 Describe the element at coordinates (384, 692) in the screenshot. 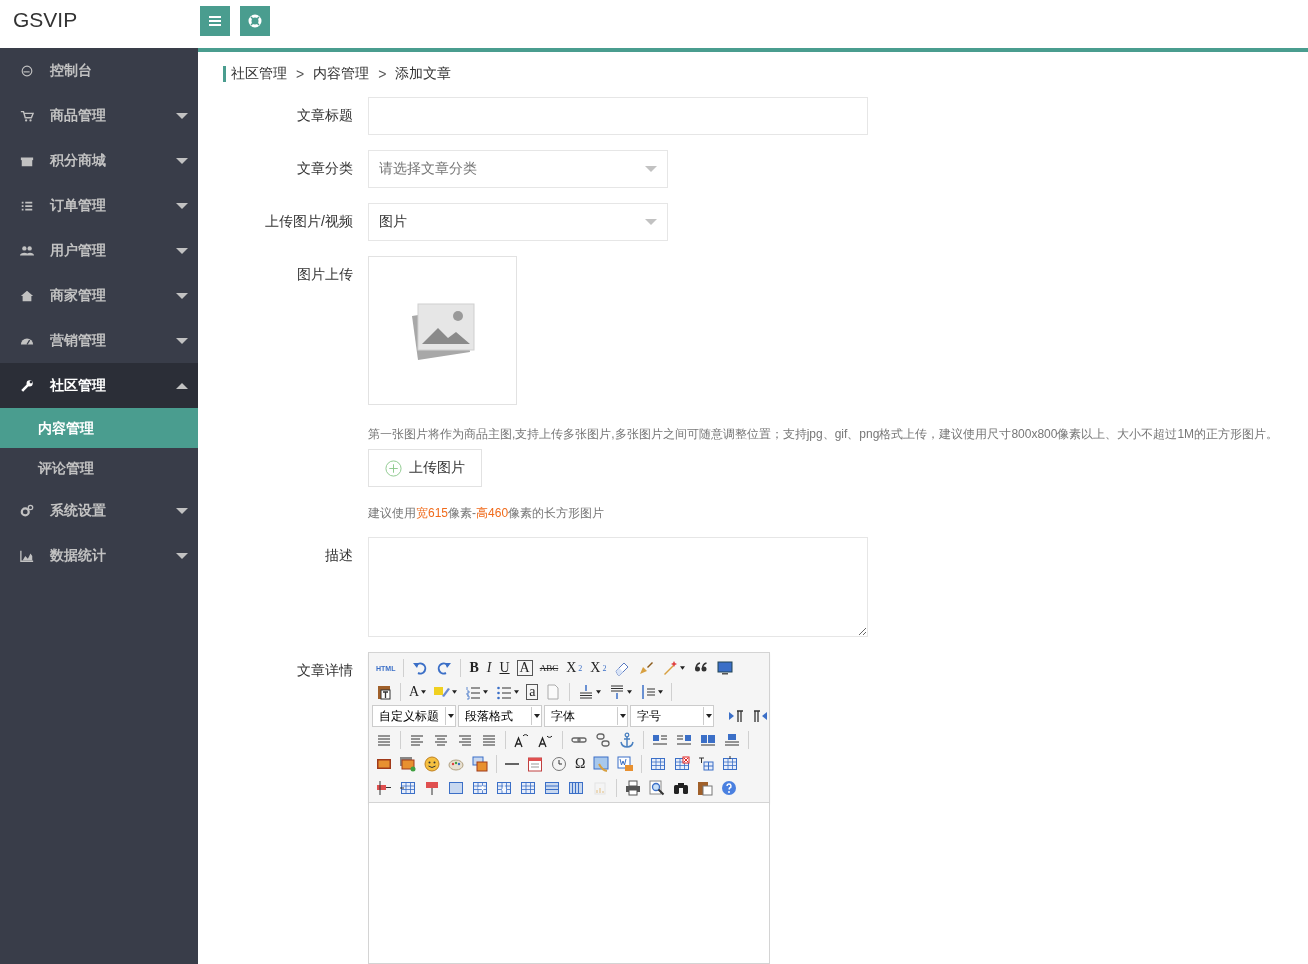

I see `clipboard-icon` at that location.